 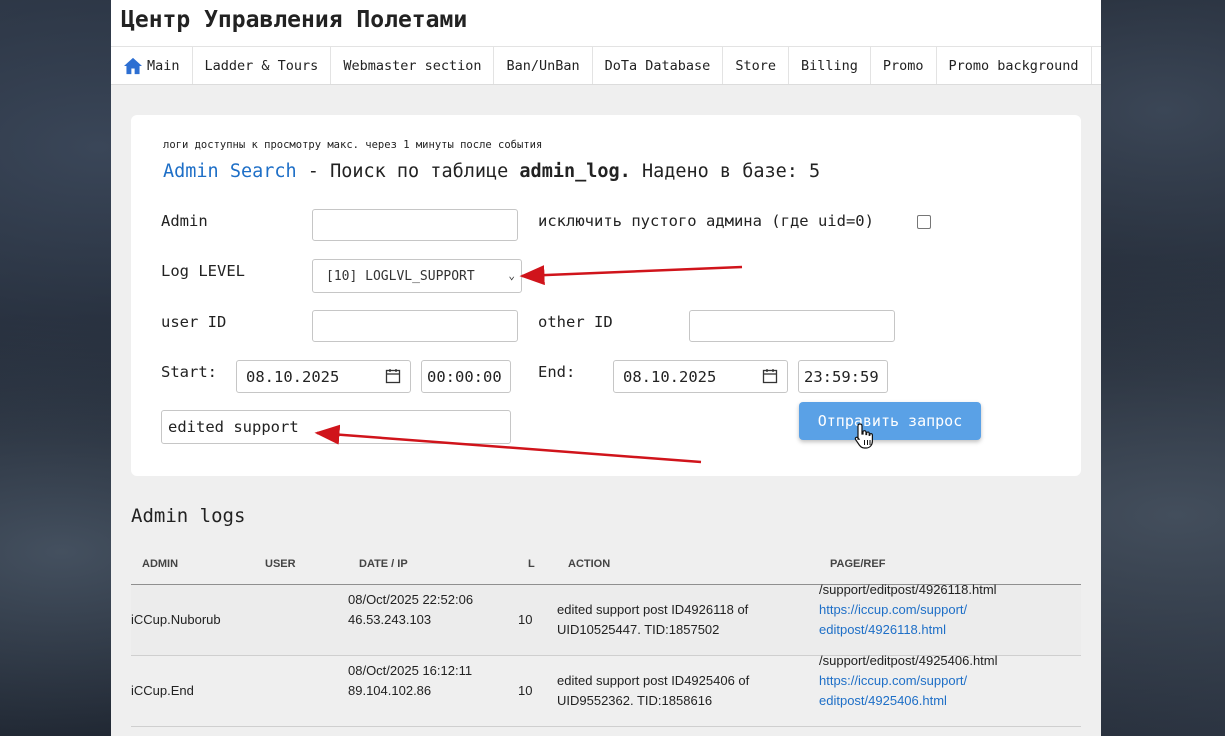 I want to click on heading-text: - Поиск по таблице, so click(x=408, y=171).